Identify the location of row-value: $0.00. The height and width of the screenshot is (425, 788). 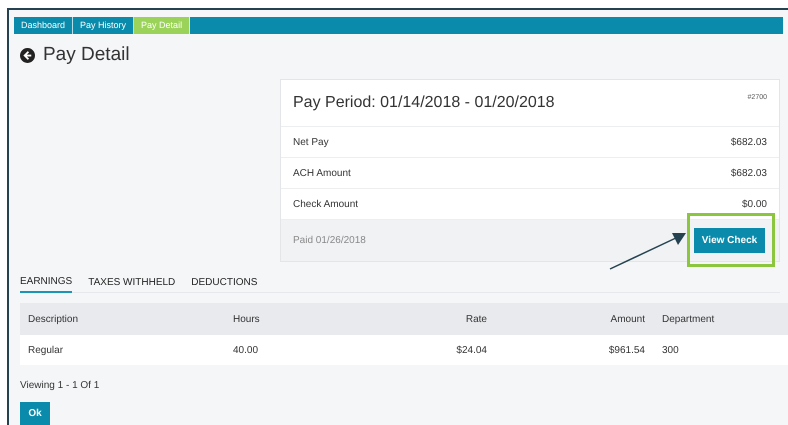
(754, 205).